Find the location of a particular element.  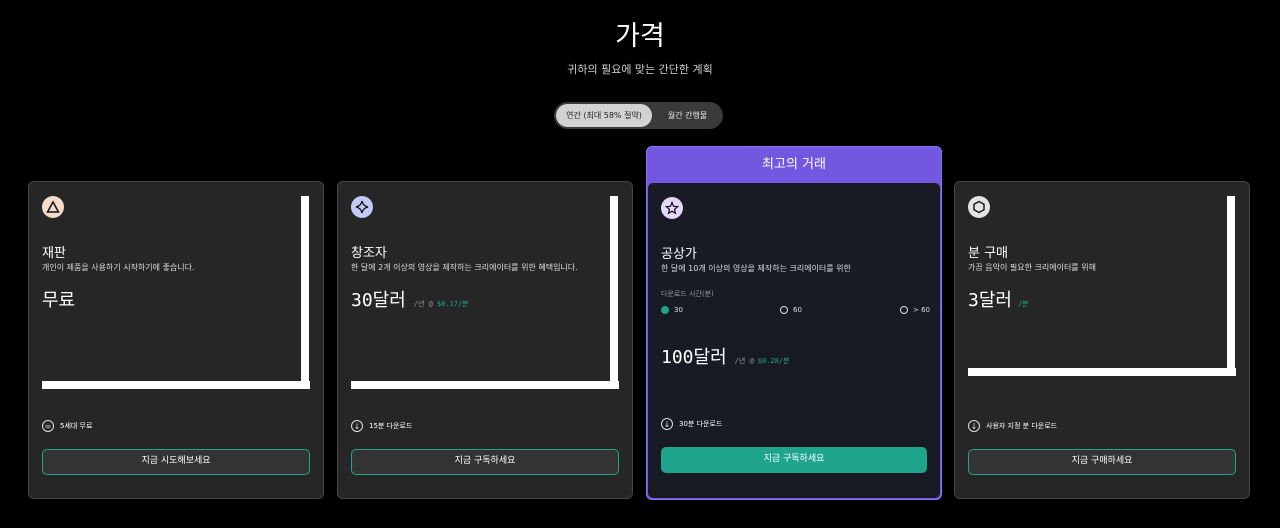

option-label: 30 is located at coordinates (678, 310).